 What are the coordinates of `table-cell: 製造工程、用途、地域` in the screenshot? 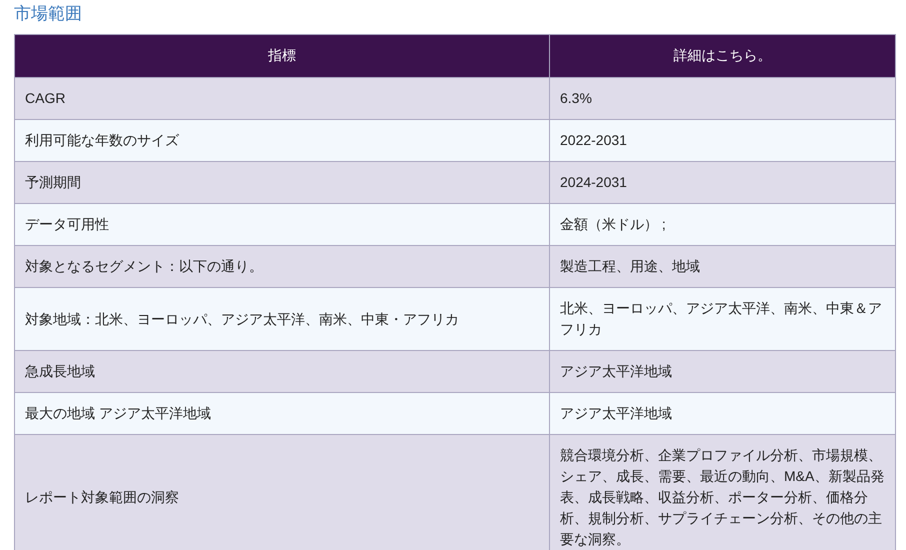 It's located at (723, 267).